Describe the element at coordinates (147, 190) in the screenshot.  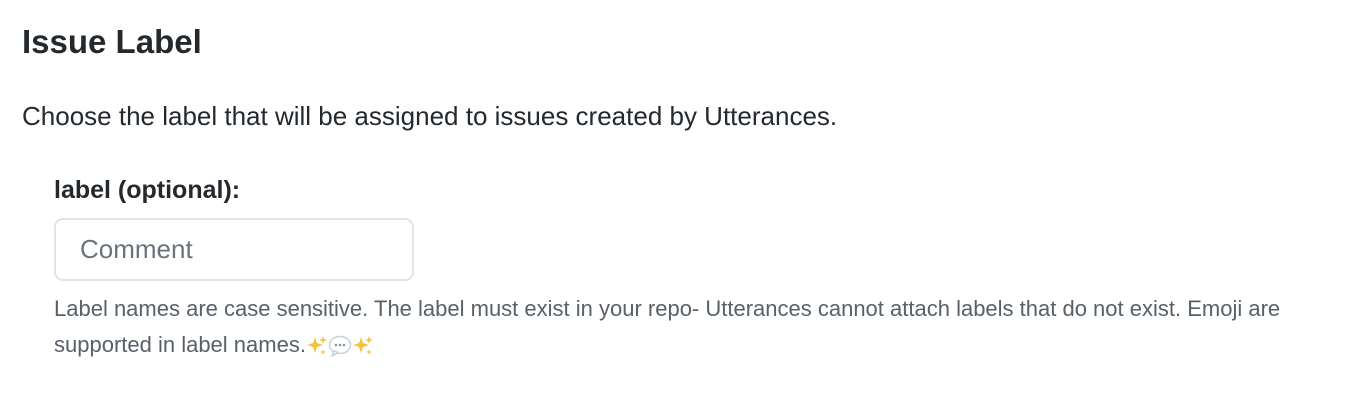
I see `label-field-label: label (optional):` at that location.